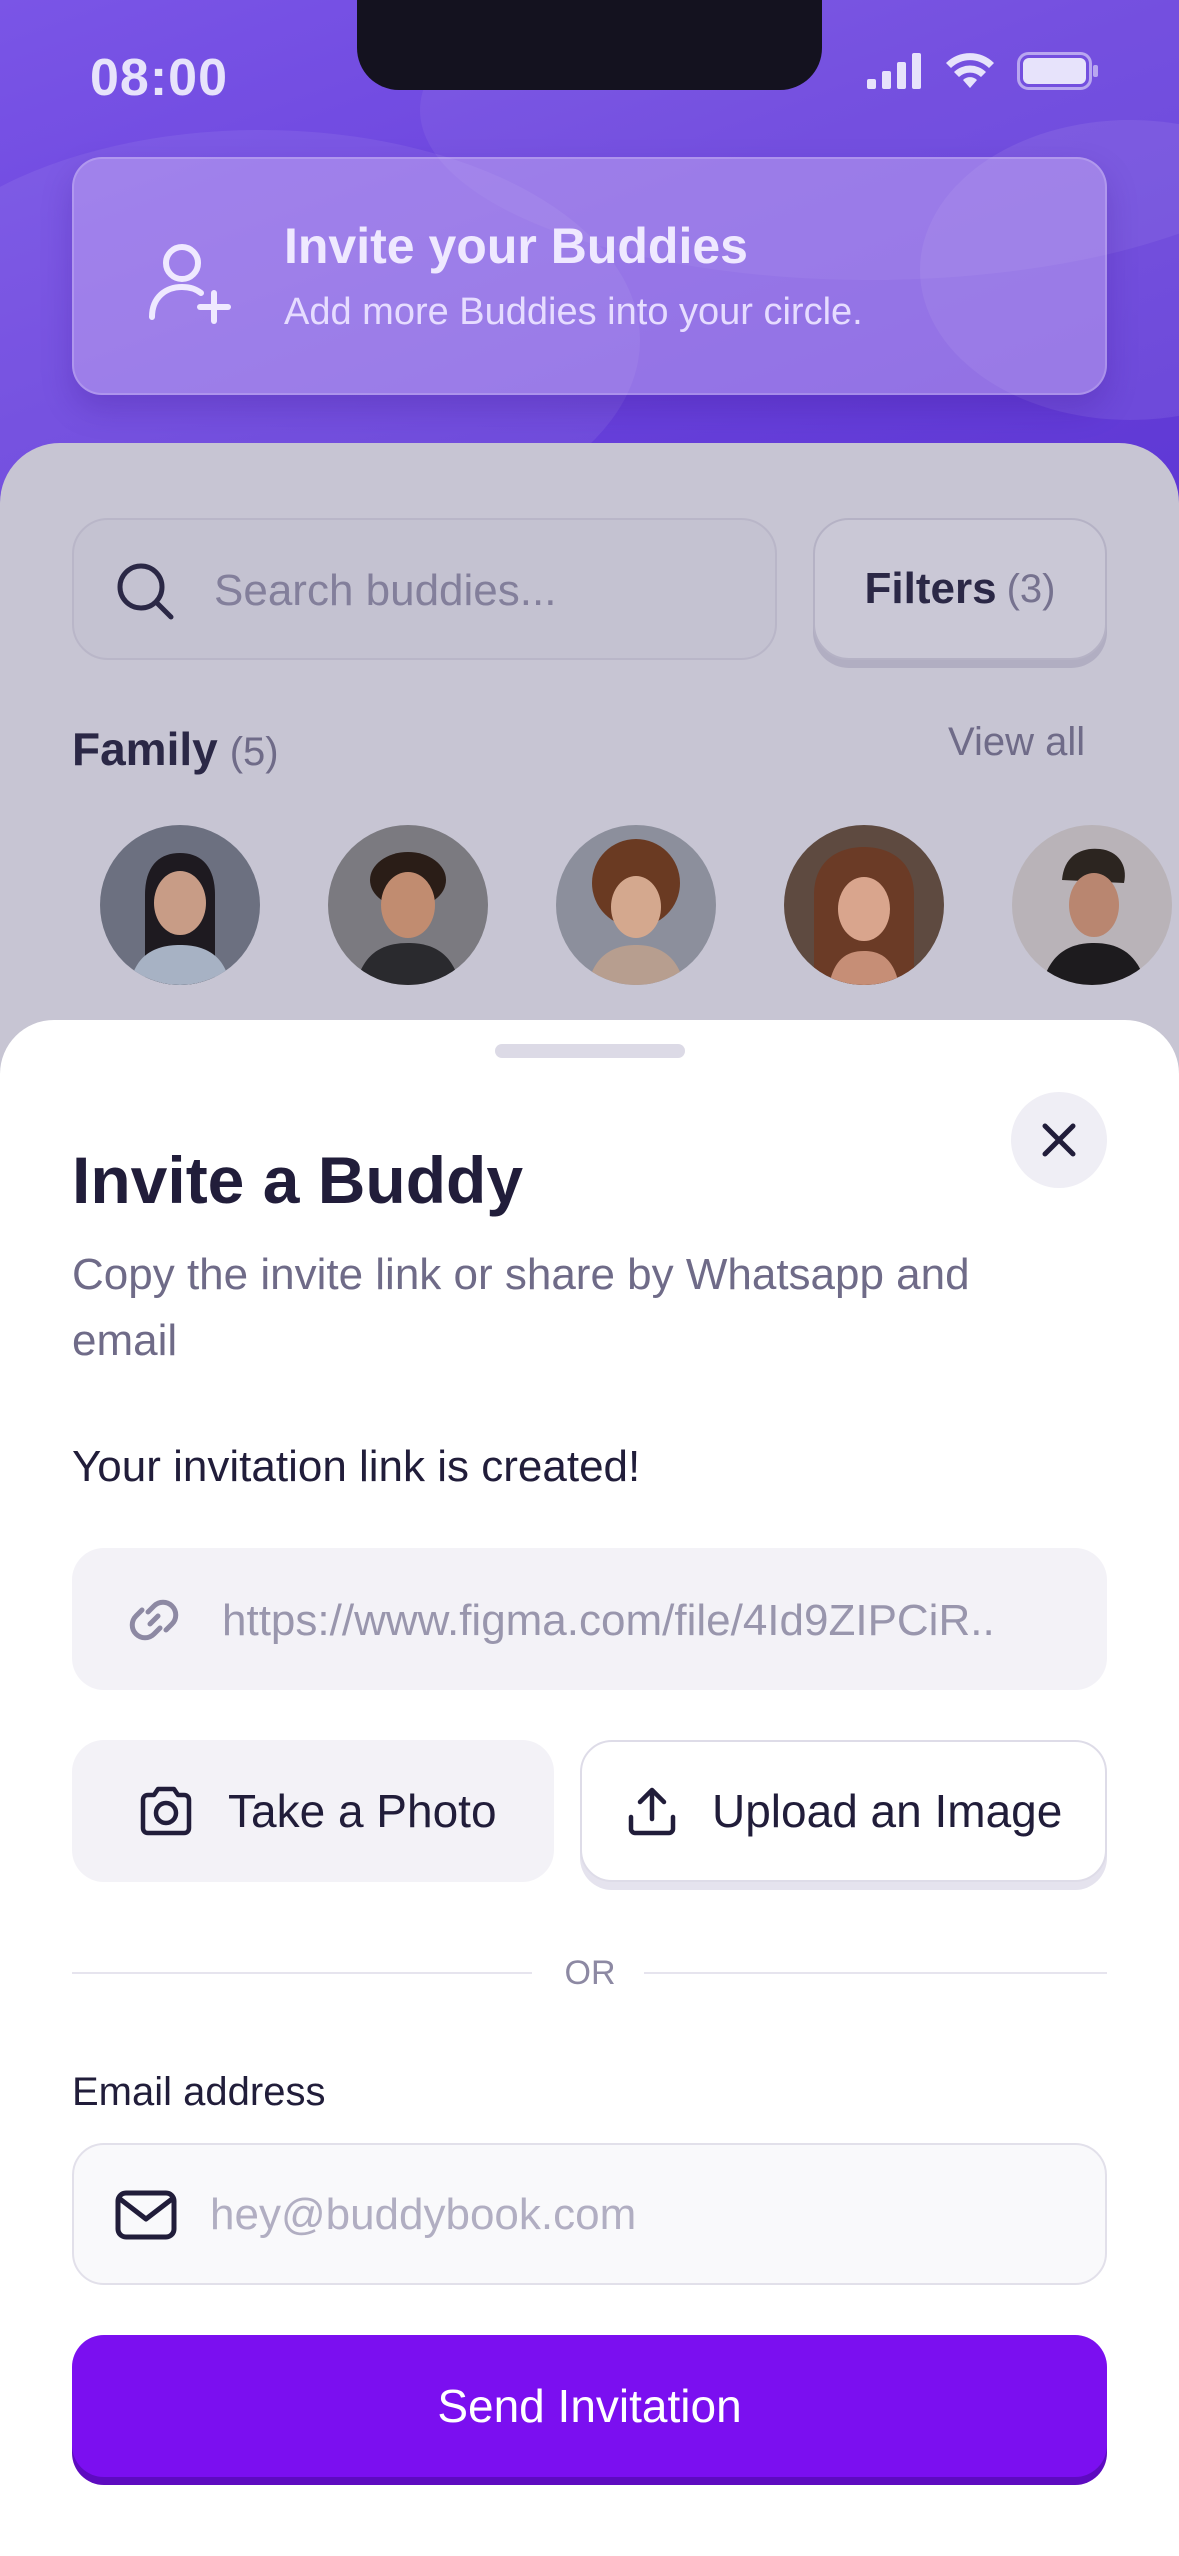  Describe the element at coordinates (154, 1620) in the screenshot. I see `link-icon` at that location.